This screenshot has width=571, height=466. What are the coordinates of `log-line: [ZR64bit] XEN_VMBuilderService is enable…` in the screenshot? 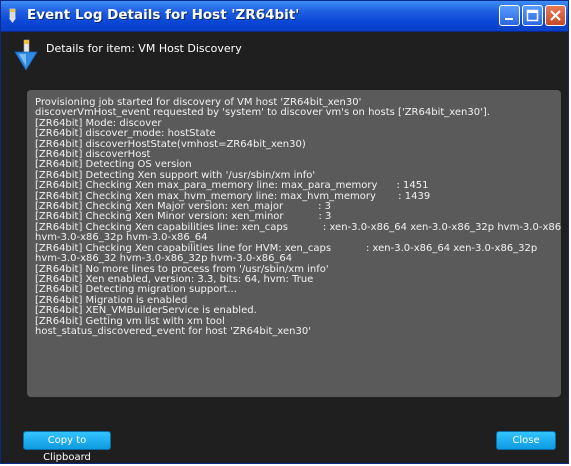 It's located at (146, 311).